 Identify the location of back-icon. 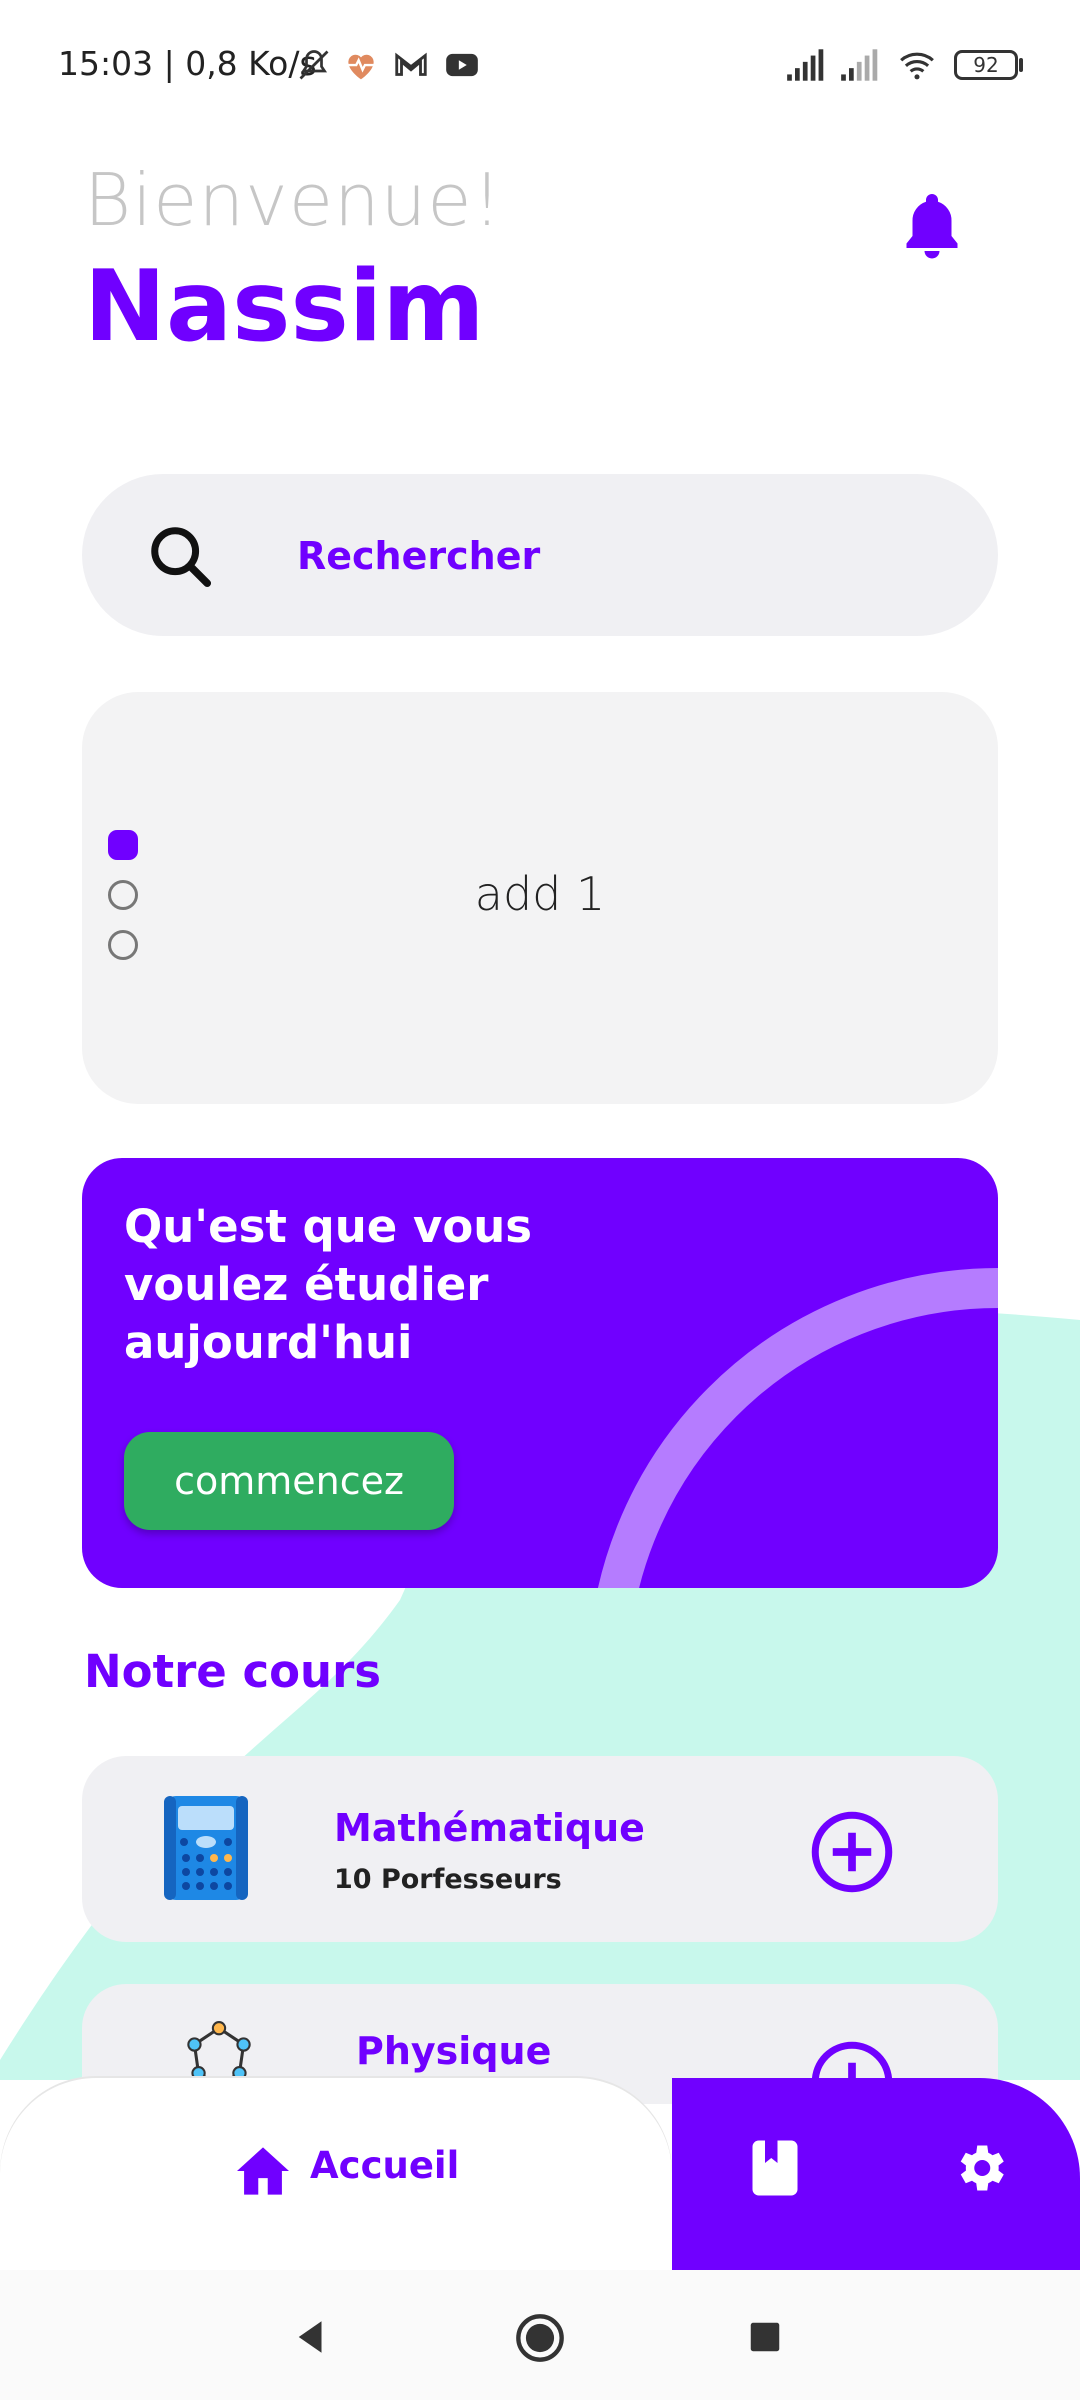
(311, 2337).